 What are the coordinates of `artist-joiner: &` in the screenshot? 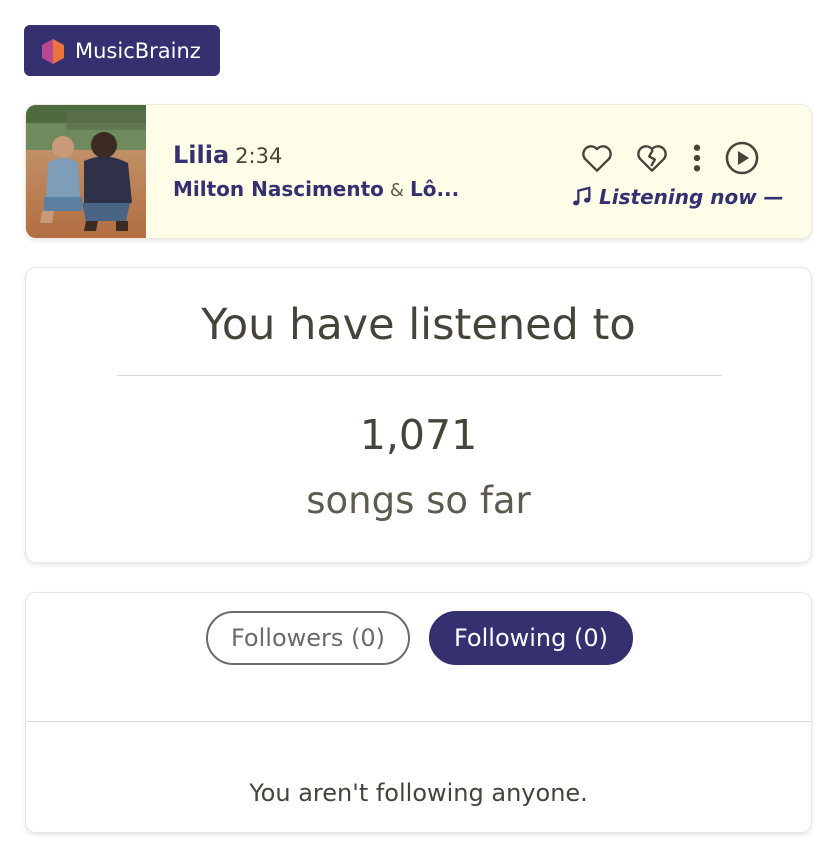 It's located at (396, 190).